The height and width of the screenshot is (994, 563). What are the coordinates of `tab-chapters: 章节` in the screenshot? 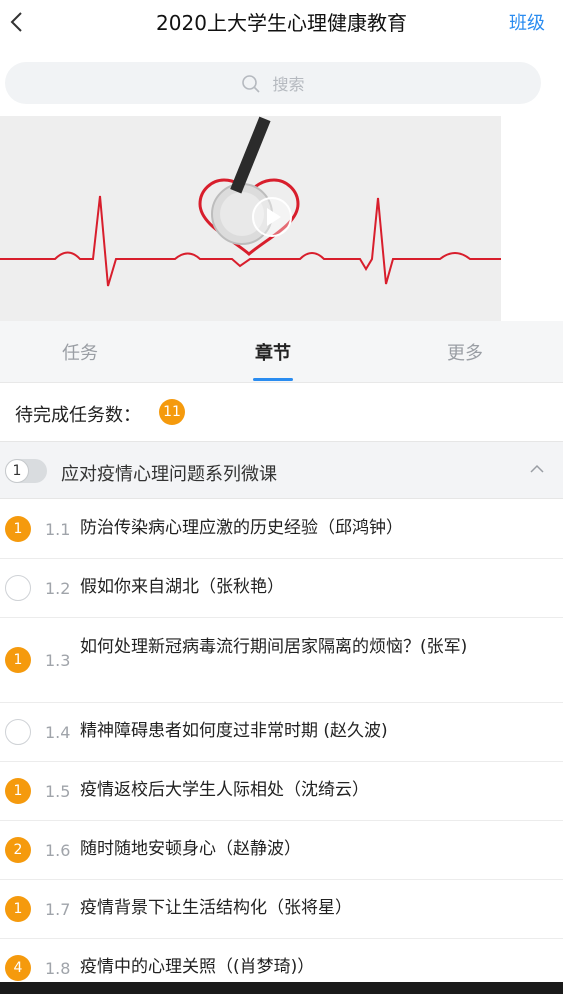 It's located at (273, 352).